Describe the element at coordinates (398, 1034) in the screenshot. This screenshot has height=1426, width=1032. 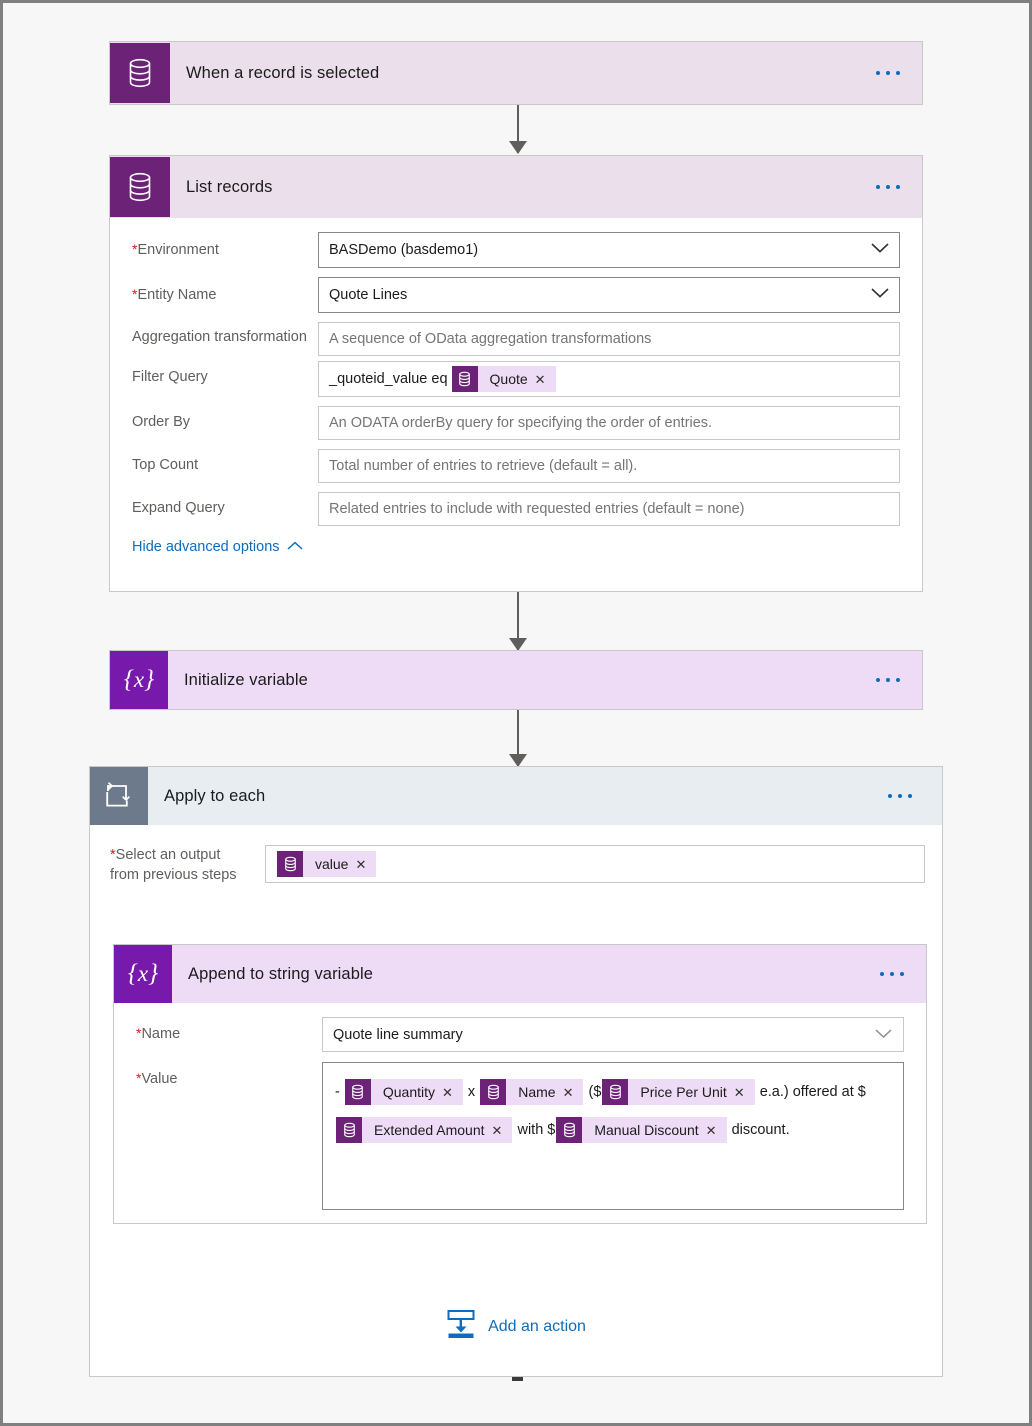
I see `variable-name-value: Quote line summary` at that location.